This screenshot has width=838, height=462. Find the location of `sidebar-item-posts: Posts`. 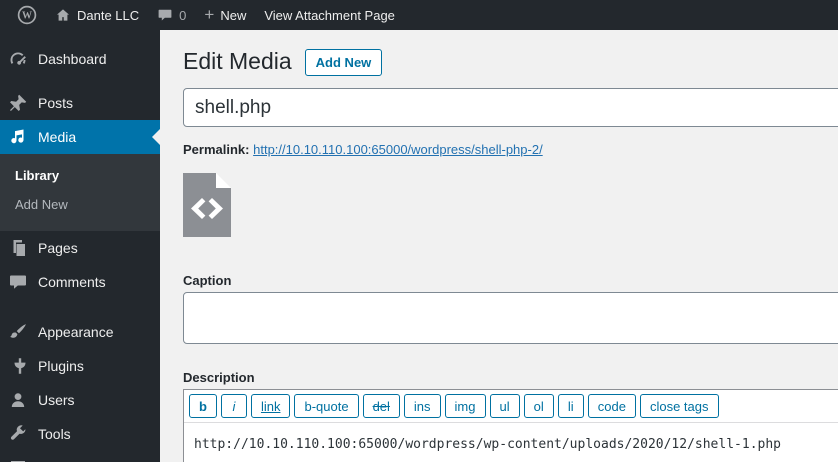

sidebar-item-posts: Posts is located at coordinates (80, 103).